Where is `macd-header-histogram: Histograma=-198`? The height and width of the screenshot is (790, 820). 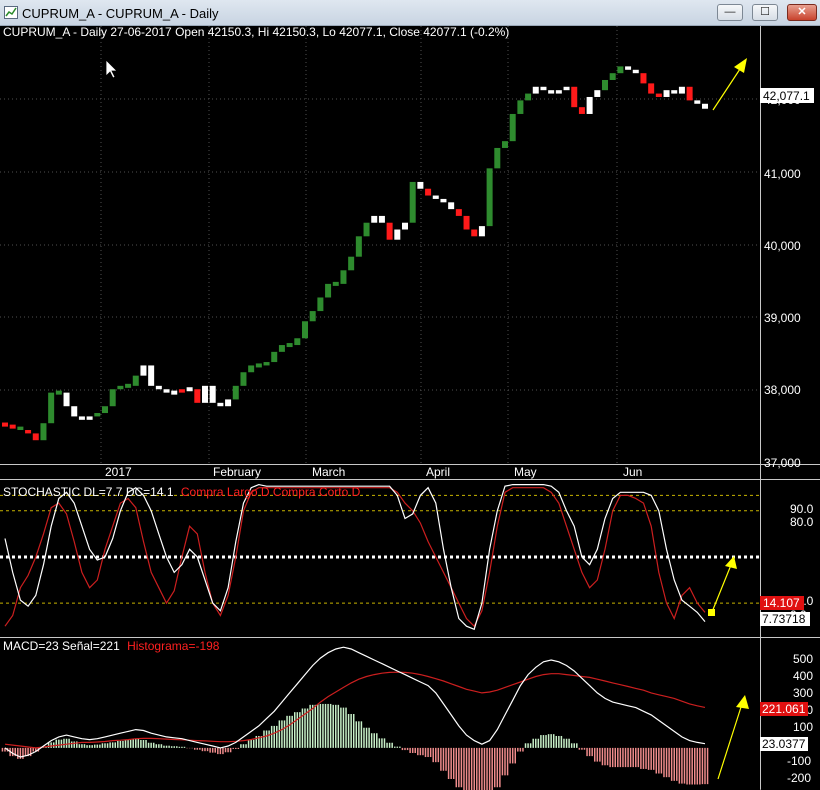
macd-header-histogram: Histograma=-198 is located at coordinates (173, 646).